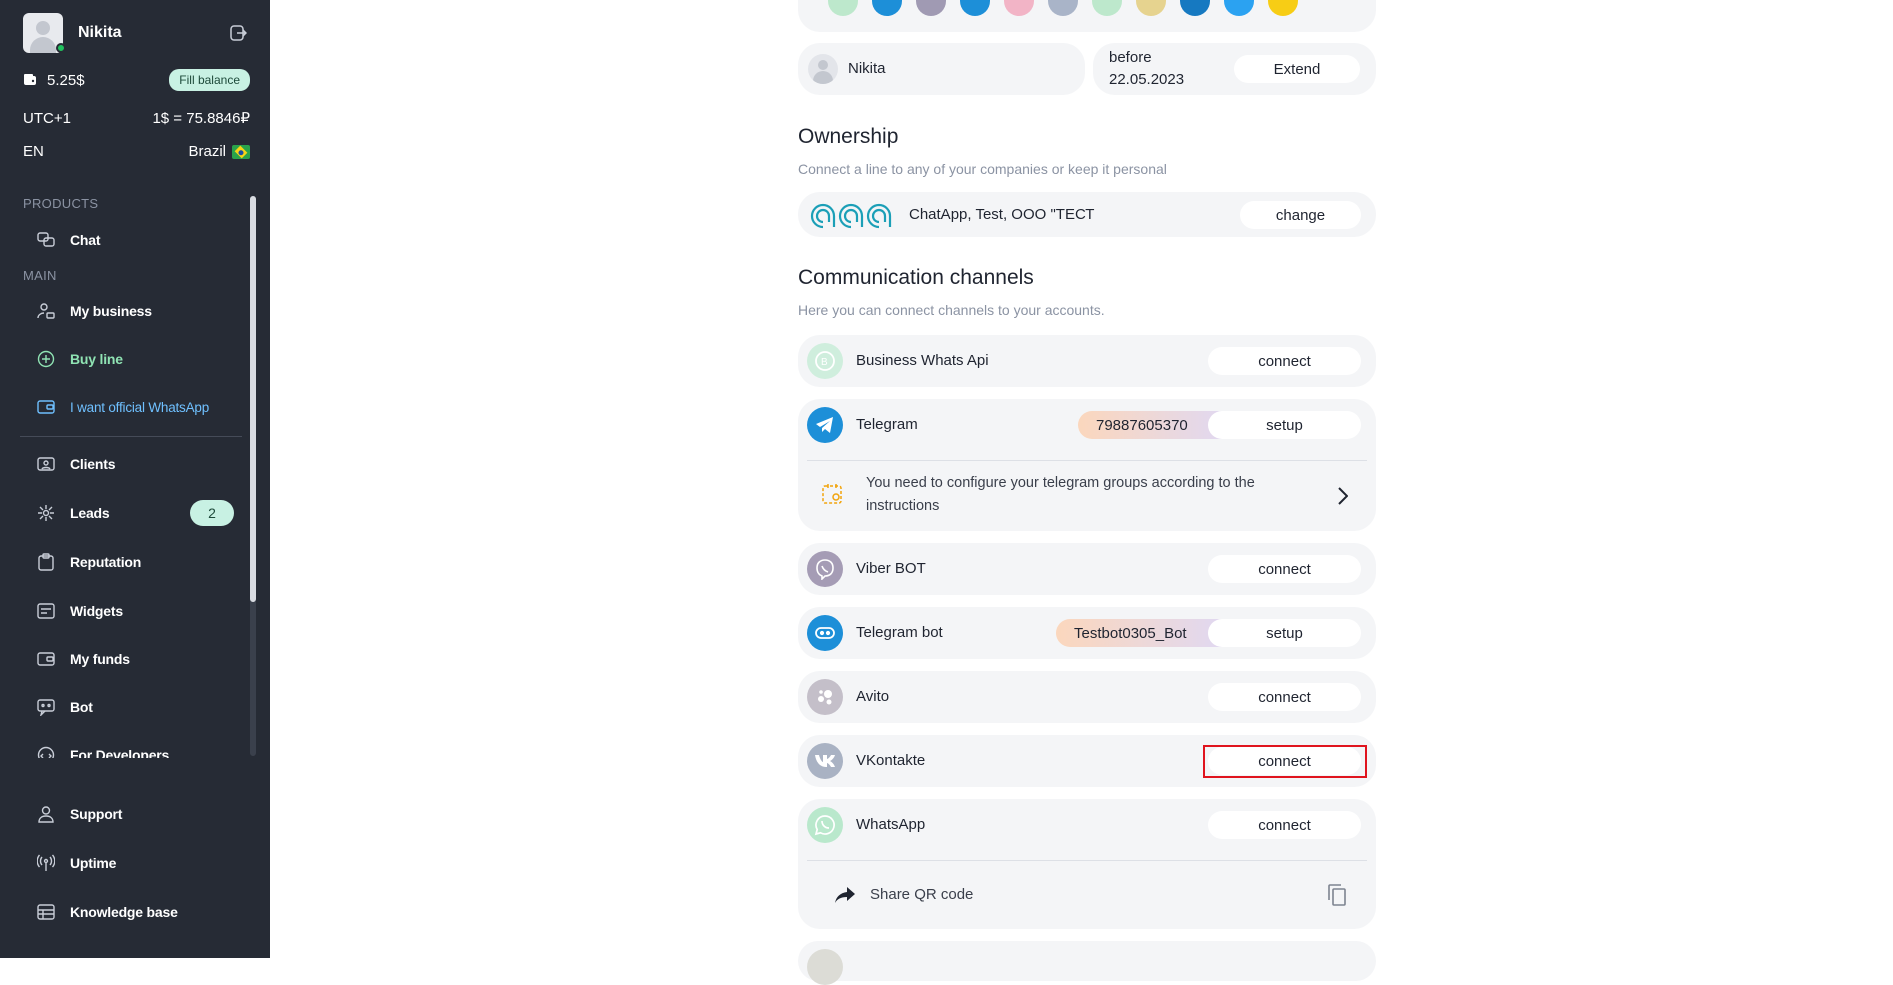 Image resolution: width=1893 pixels, height=985 pixels. I want to click on before-label: before, so click(1130, 57).